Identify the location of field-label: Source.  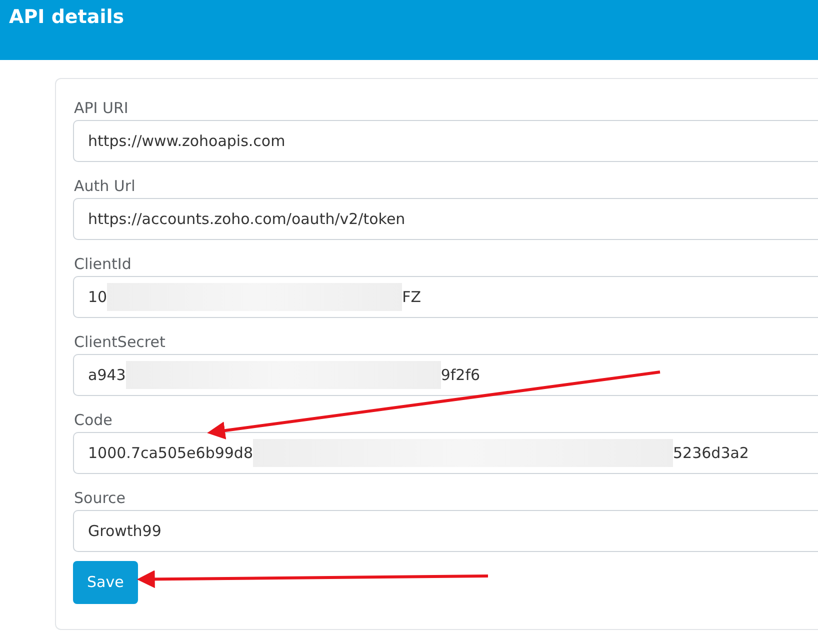
(100, 498).